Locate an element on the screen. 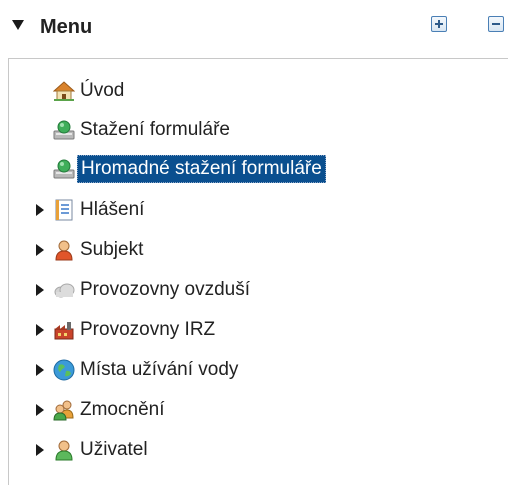 This screenshot has height=485, width=508. people-icon is located at coordinates (64, 410).